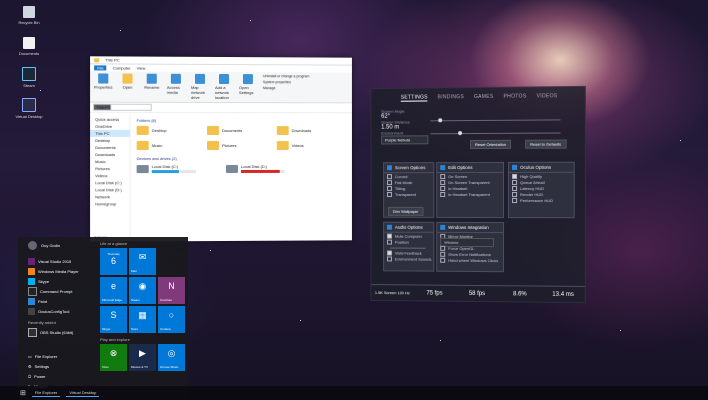 This screenshot has height=400, width=708. What do you see at coordinates (166, 169) in the screenshot?
I see `drive-item: Local Disk (C:)` at bounding box center [166, 169].